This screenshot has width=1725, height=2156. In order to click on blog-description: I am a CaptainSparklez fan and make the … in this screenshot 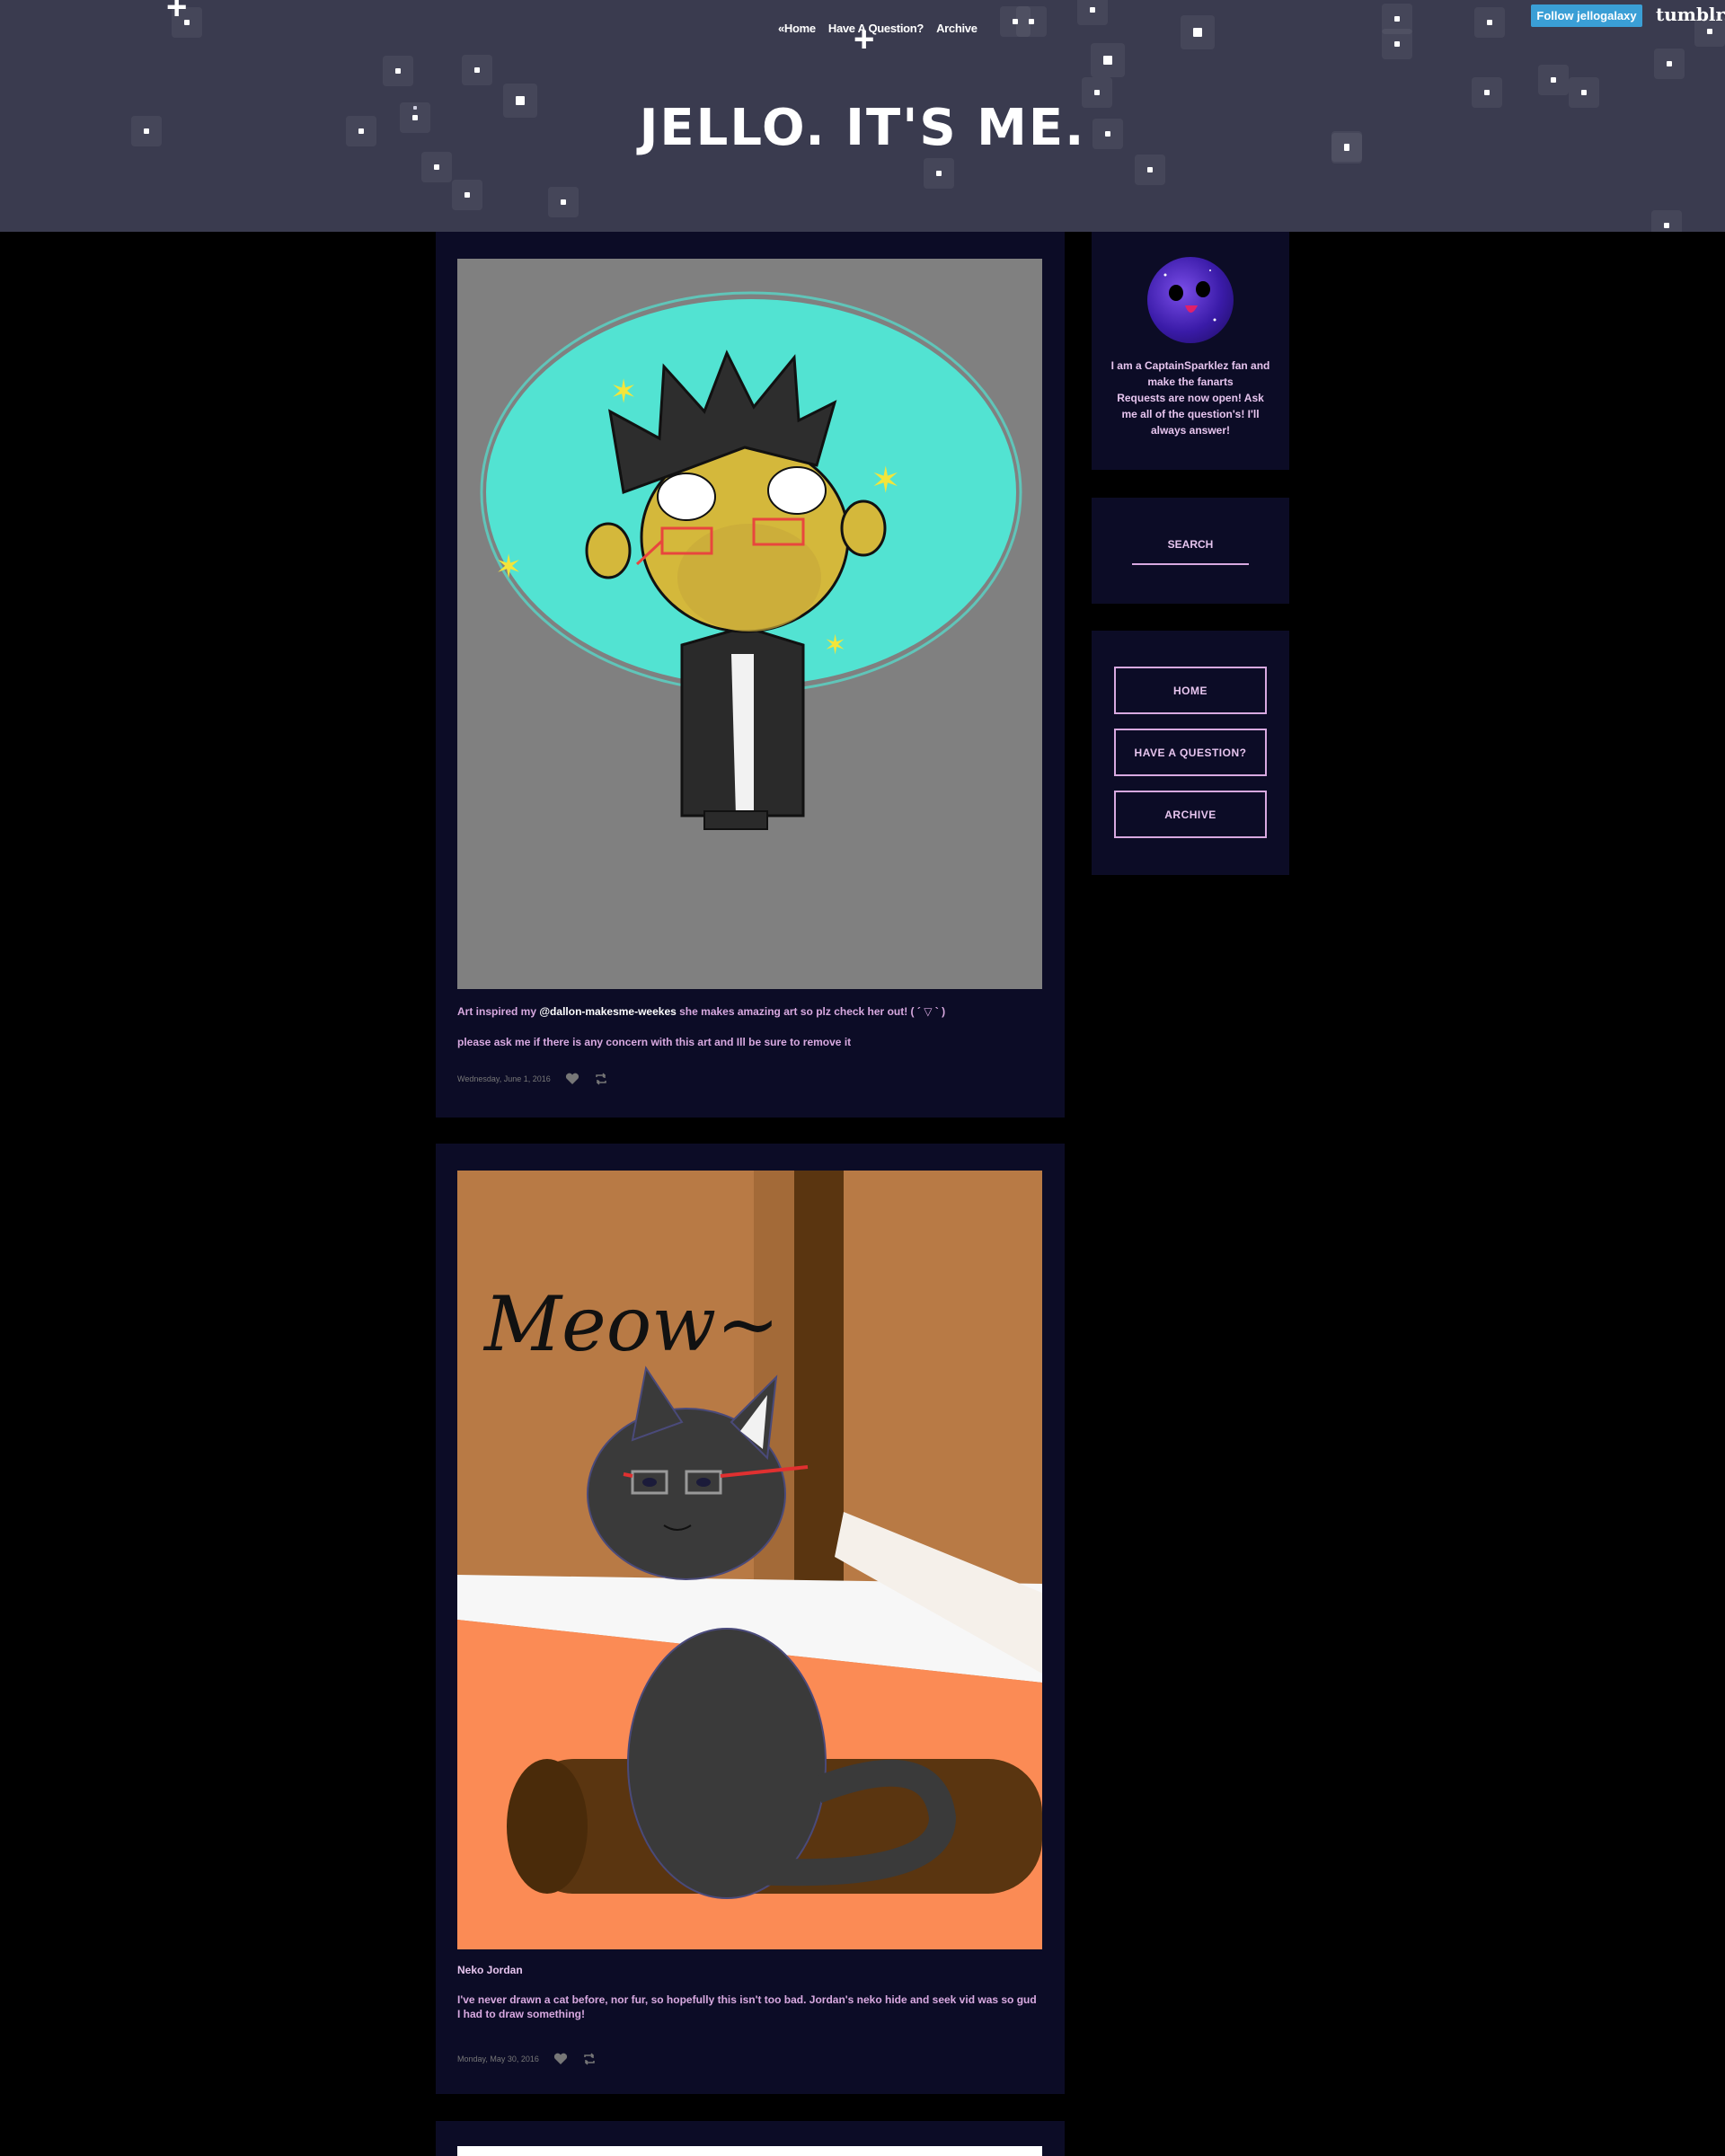, I will do `click(1190, 398)`.